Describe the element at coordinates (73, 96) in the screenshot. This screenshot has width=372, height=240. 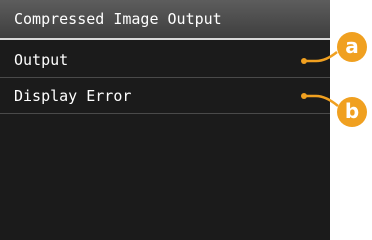
I see `menu-item-label: Display Error` at that location.